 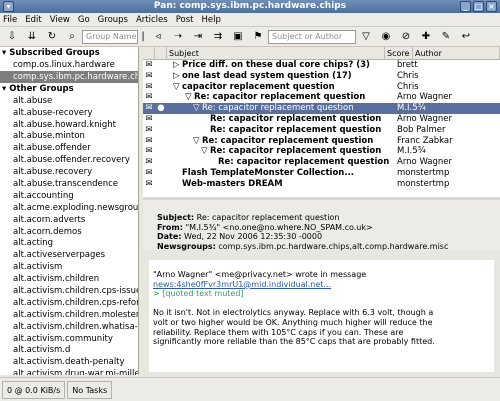 I want to click on article-row: ✉ ▽ capacitor replacement question Chris, so click(x=321, y=87).